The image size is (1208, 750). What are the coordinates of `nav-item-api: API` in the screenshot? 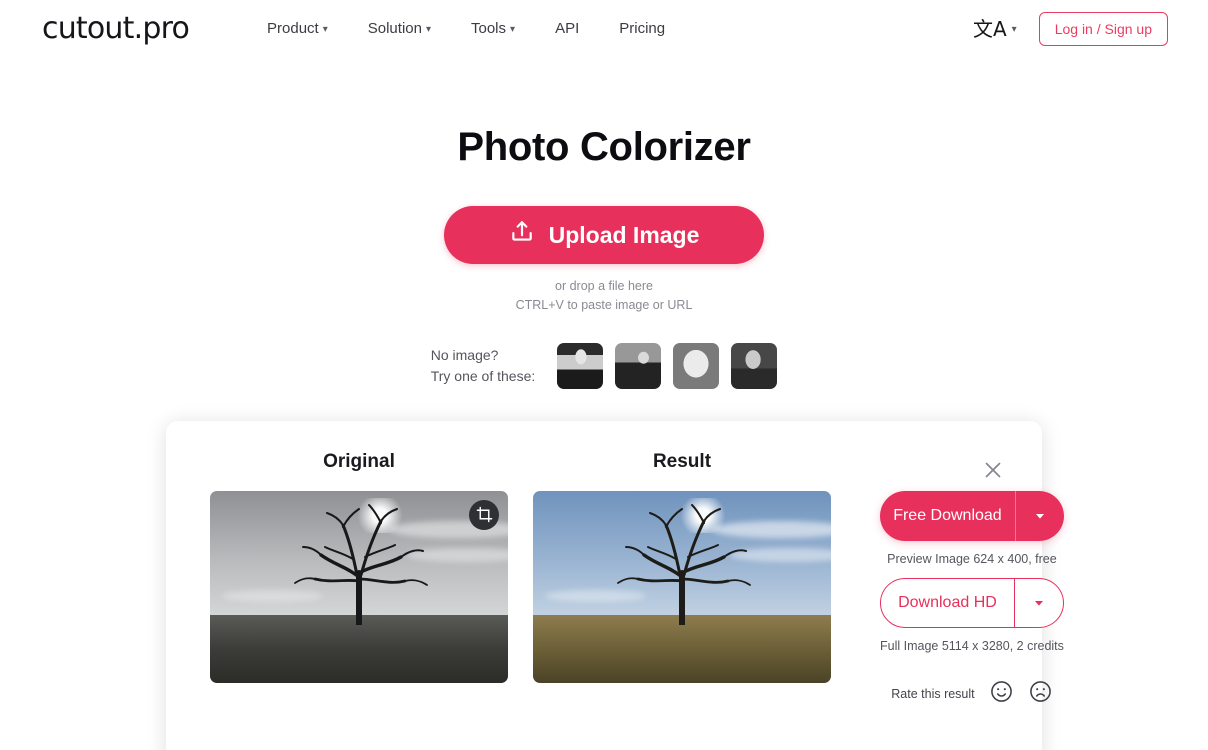 It's located at (567, 28).